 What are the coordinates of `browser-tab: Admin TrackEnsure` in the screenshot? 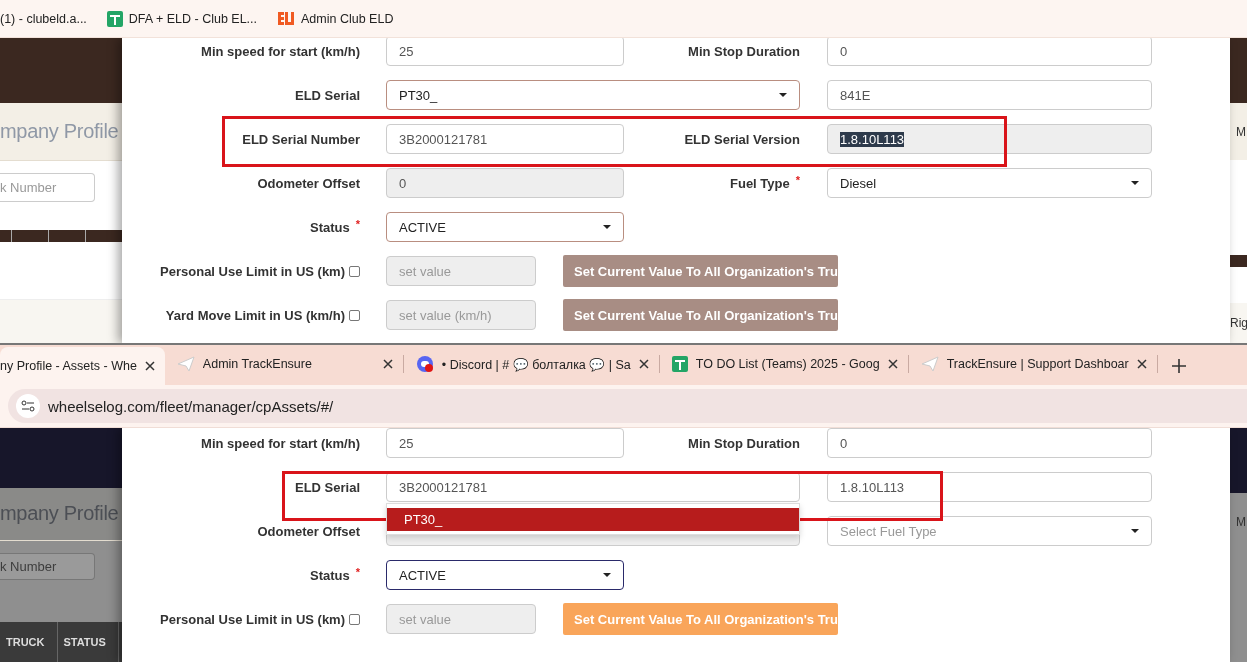 It's located at (283, 364).